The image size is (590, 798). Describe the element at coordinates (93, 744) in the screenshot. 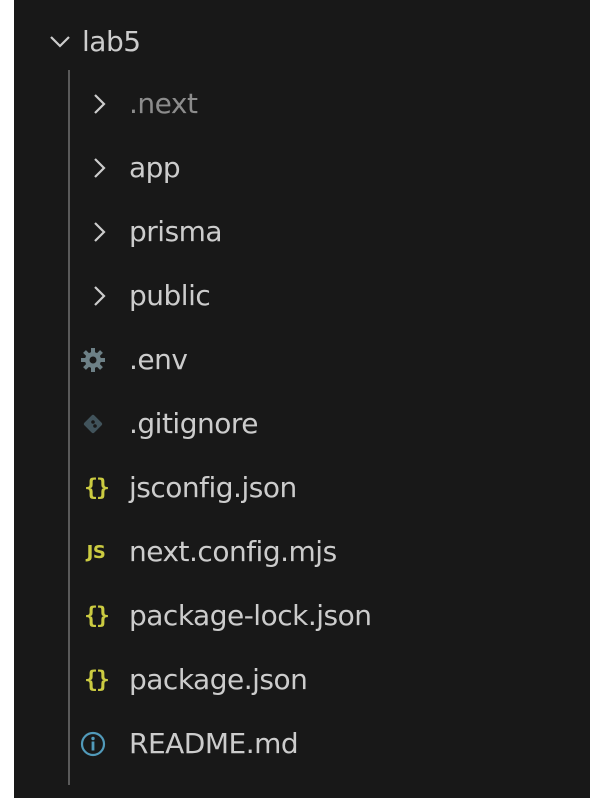

I see `info-icon` at that location.